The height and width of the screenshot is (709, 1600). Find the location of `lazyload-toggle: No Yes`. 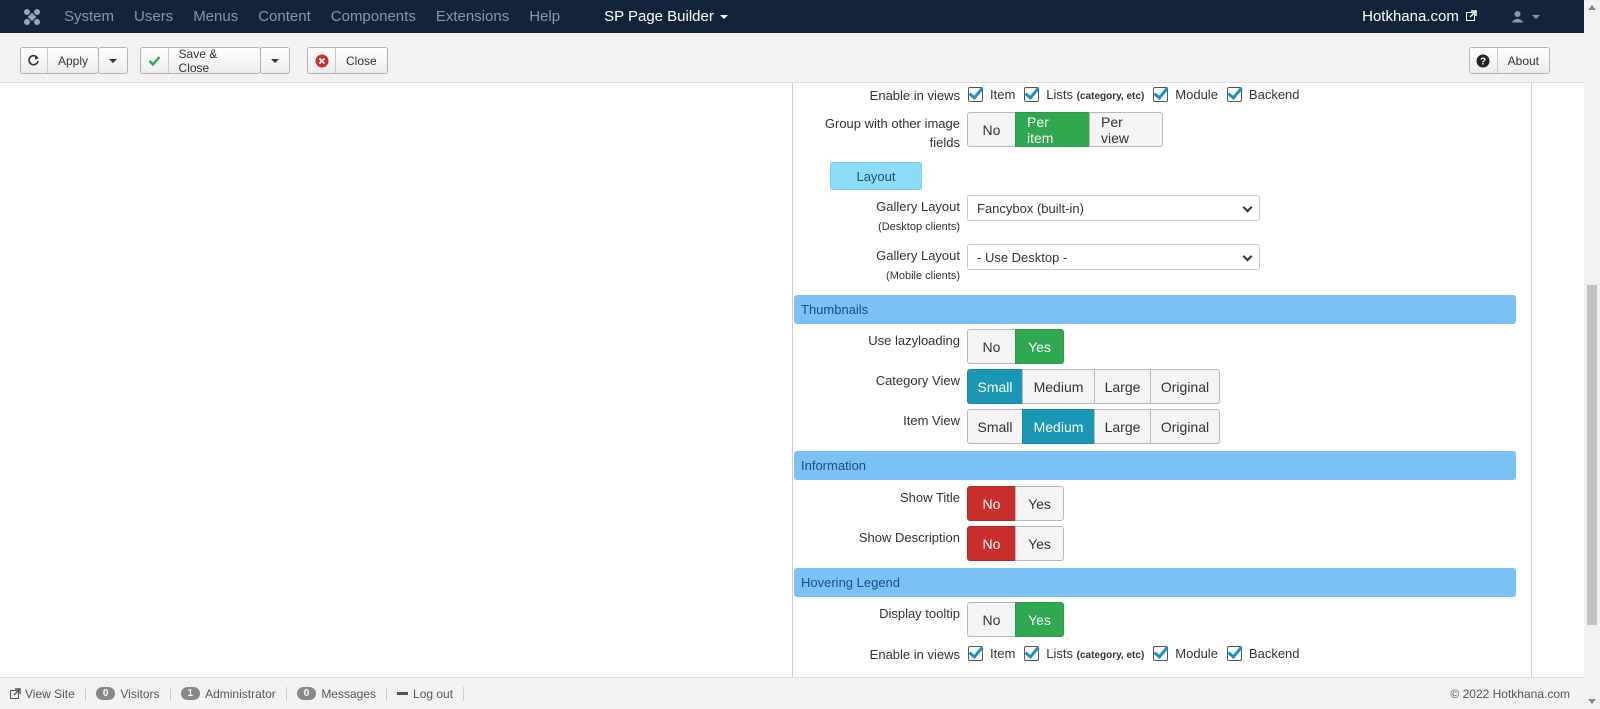

lazyload-toggle: No Yes is located at coordinates (1015, 346).